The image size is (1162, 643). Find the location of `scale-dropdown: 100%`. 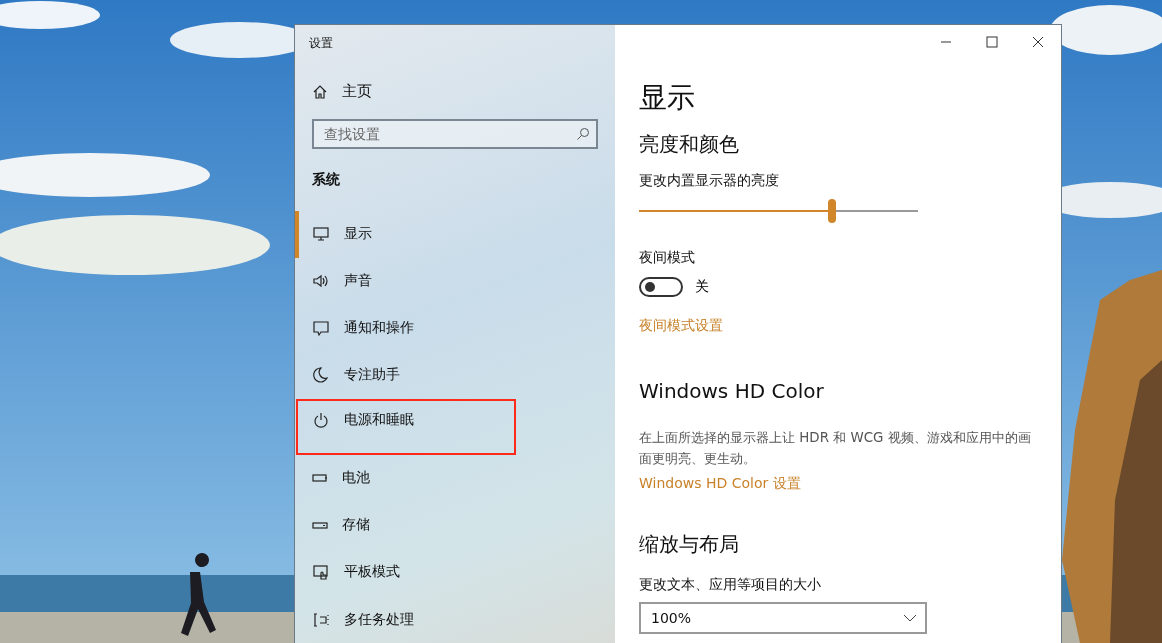

scale-dropdown: 100% is located at coordinates (783, 618).